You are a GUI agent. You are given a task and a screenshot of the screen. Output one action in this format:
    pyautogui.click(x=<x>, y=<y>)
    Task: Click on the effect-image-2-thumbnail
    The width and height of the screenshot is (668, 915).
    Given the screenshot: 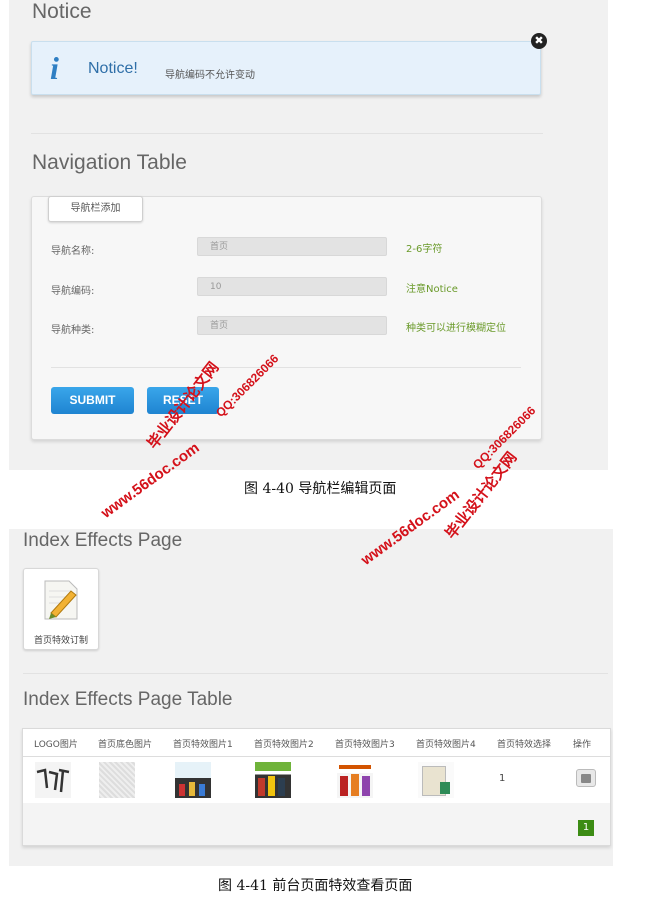 What is the action you would take?
    pyautogui.click(x=273, y=780)
    